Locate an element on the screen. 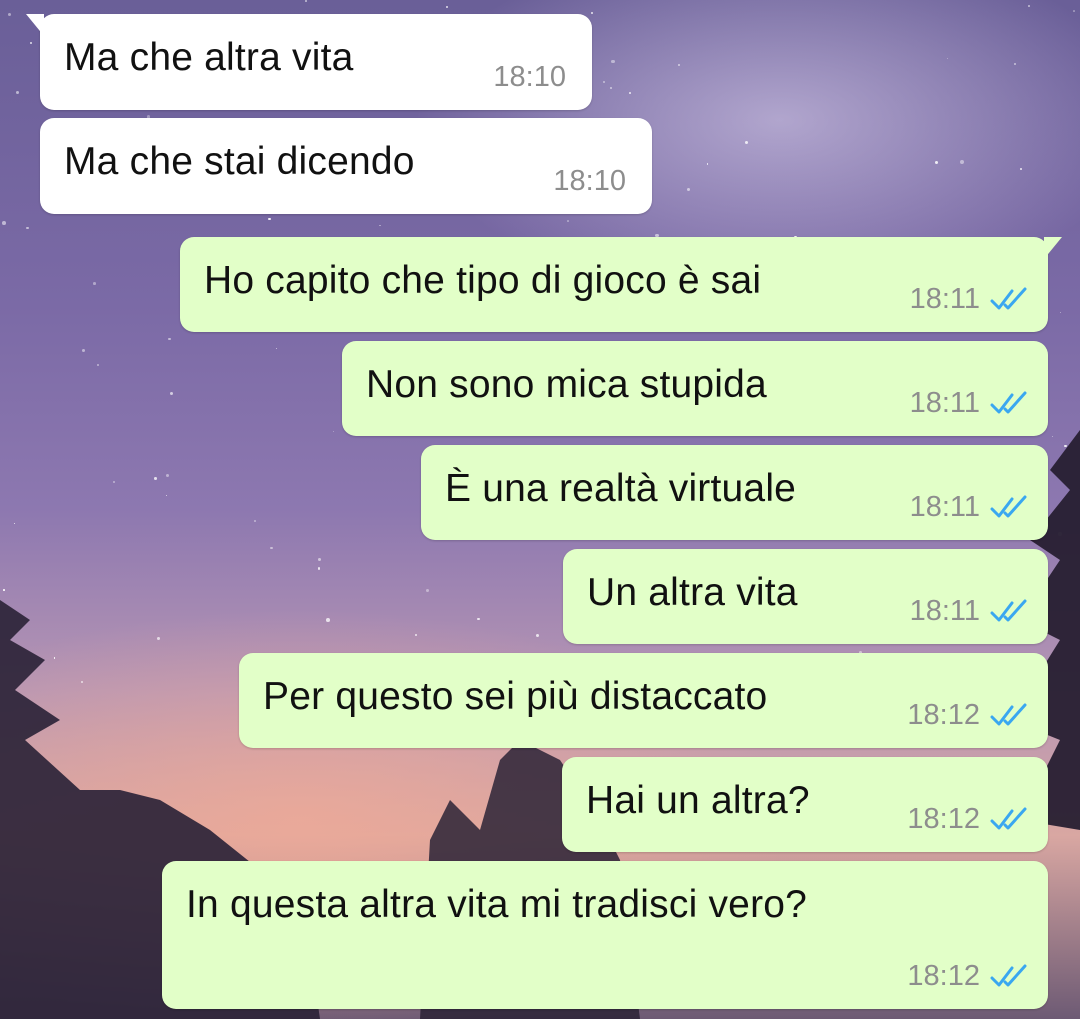  message-text: Non sono mica stupida is located at coordinates (566, 384).